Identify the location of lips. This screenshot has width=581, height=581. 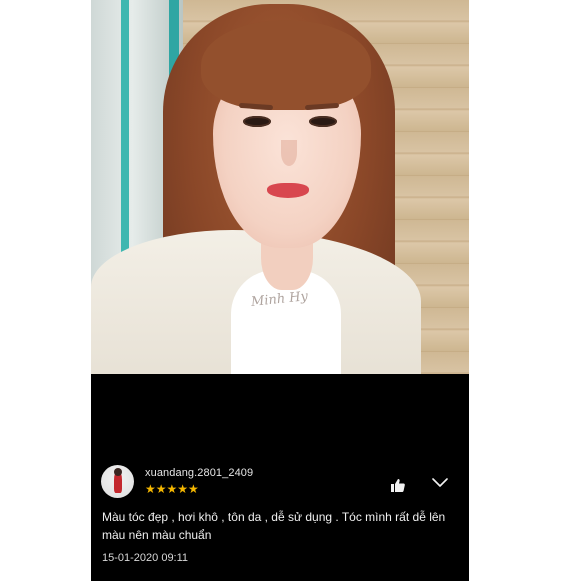
(288, 190).